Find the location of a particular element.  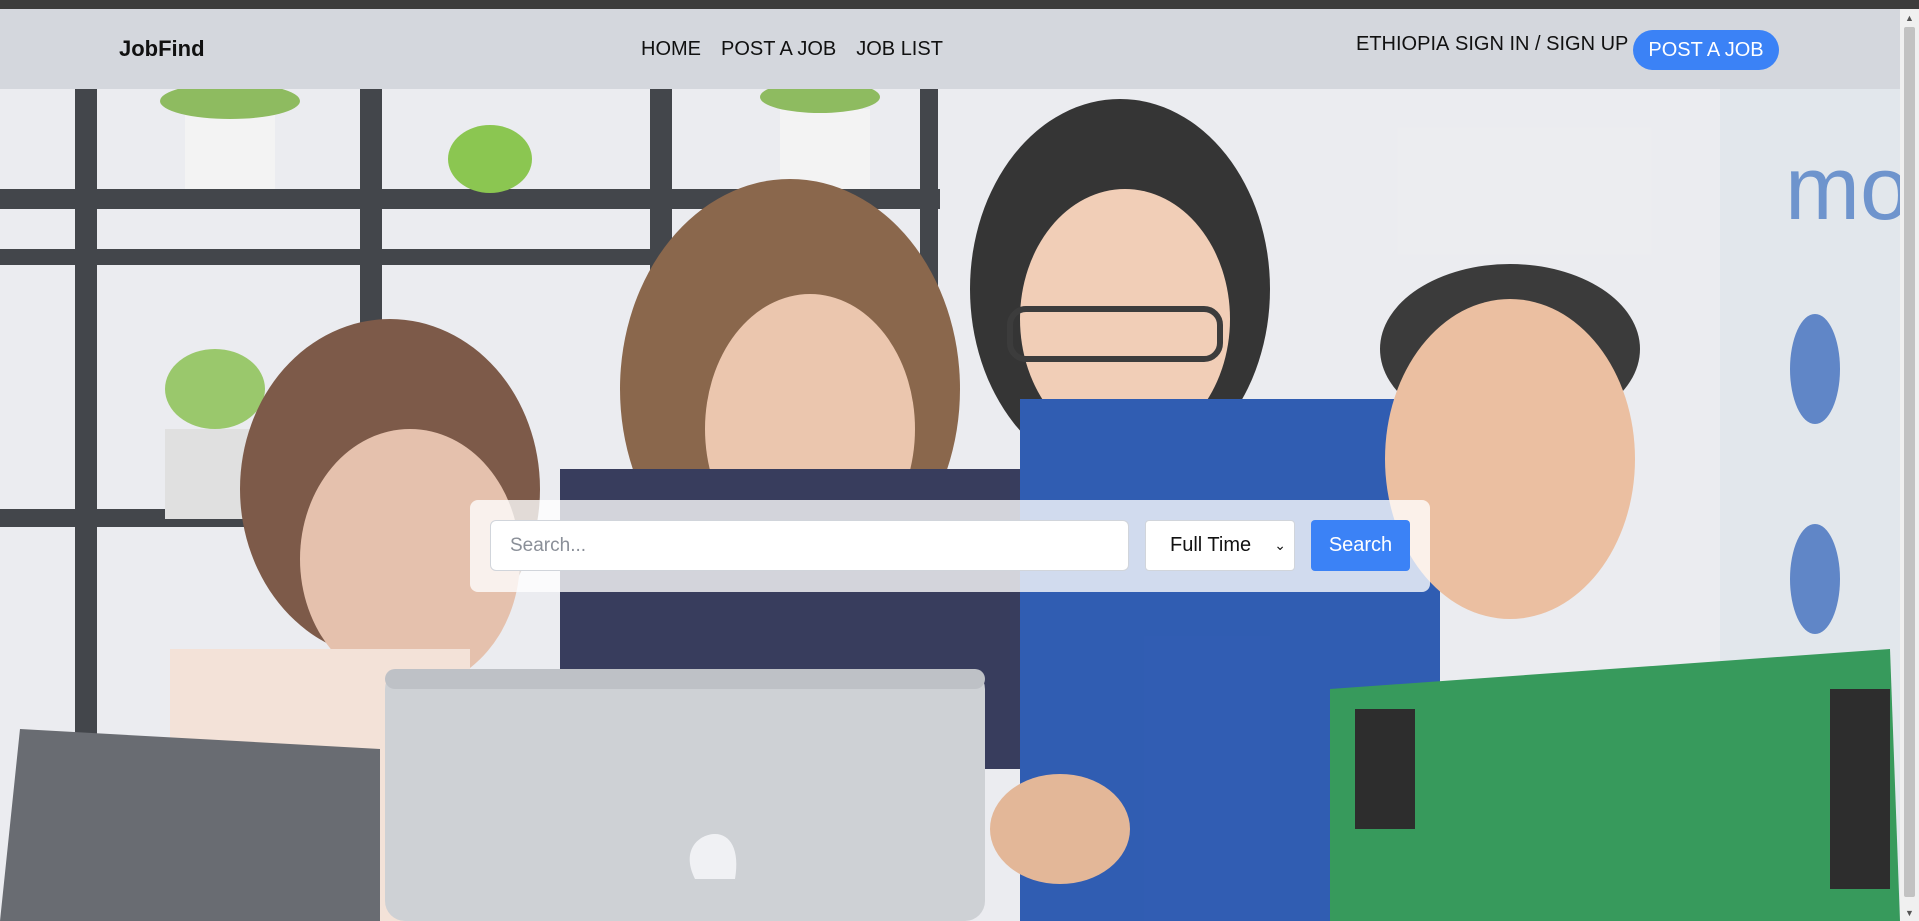

post-a-job-button: POST A JOB is located at coordinates (1706, 50).